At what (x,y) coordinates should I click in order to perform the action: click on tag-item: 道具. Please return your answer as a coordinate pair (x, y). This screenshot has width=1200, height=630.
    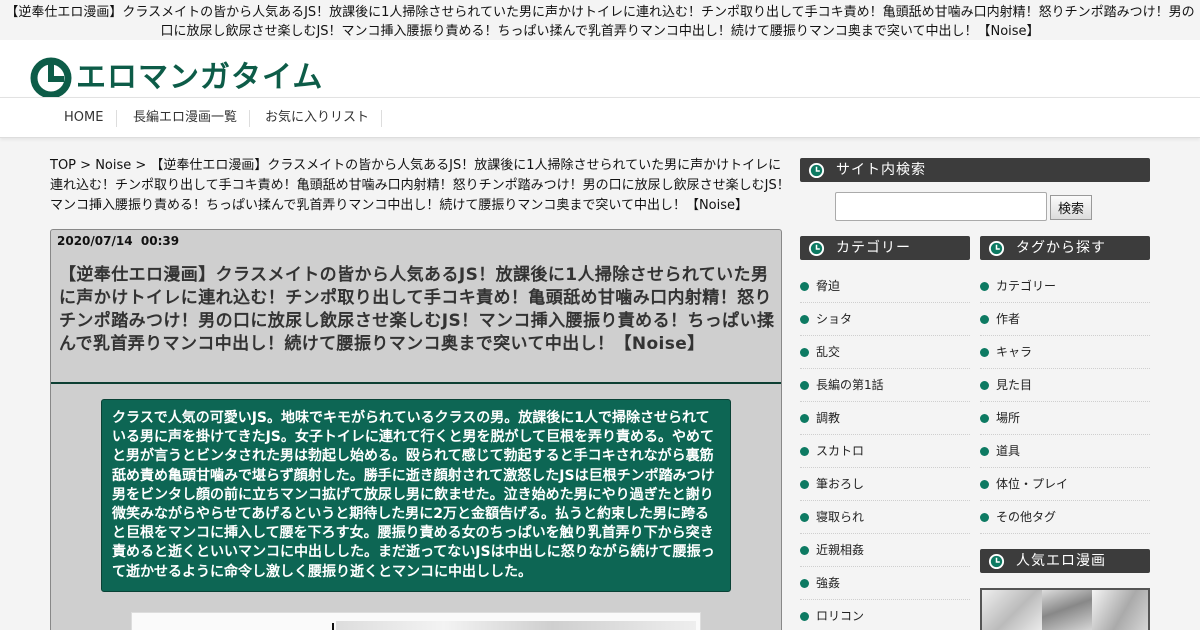
    Looking at the image, I should click on (1065, 451).